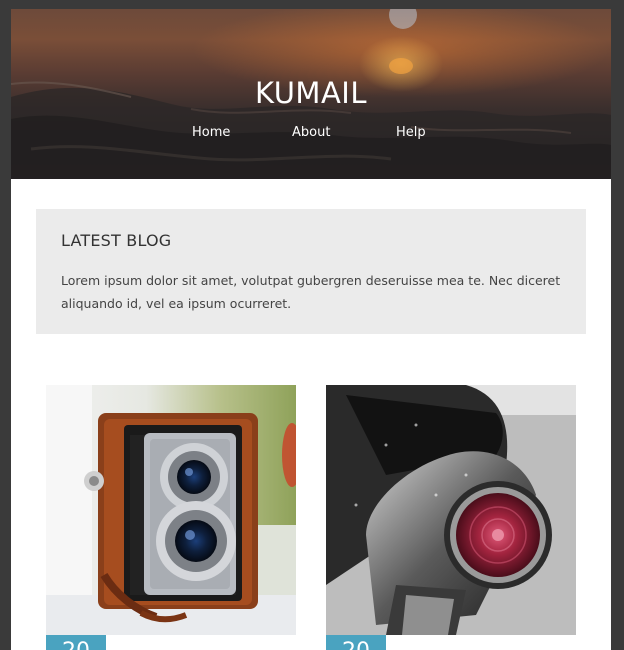  Describe the element at coordinates (411, 132) in the screenshot. I see `nav-item-help: Help` at that location.